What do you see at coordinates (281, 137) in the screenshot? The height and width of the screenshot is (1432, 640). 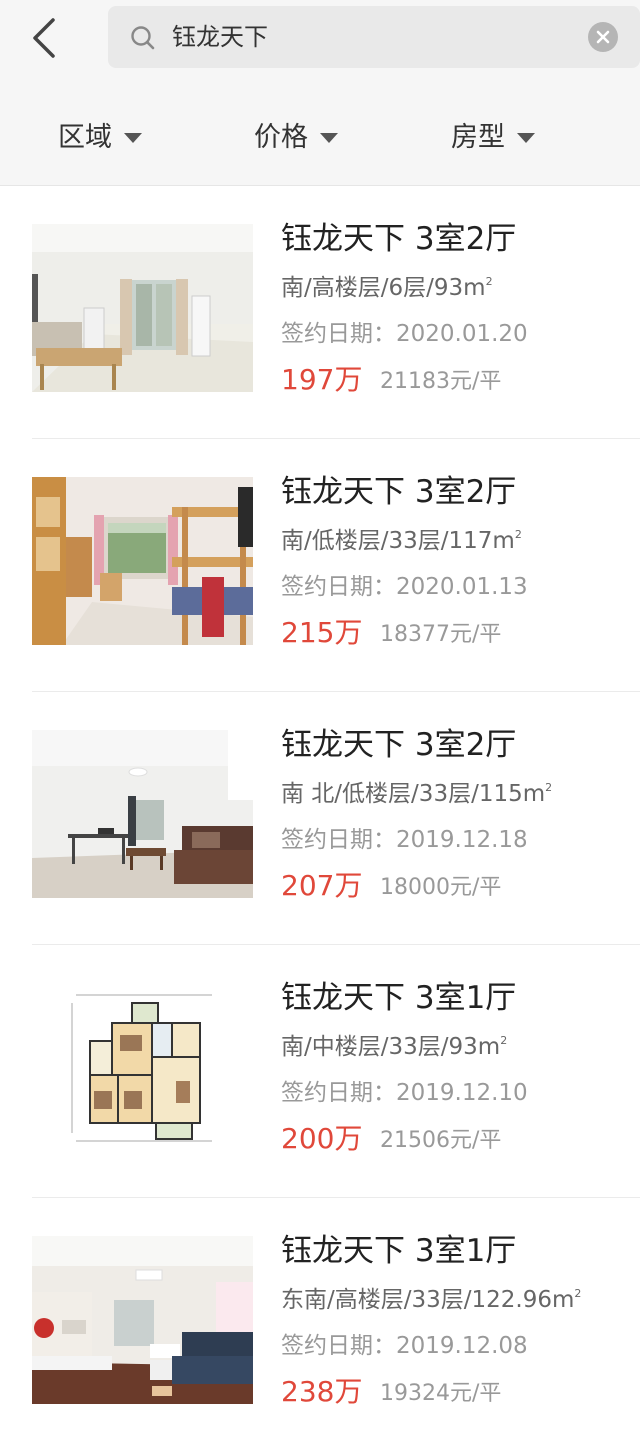 I see `filter-label: 价格` at bounding box center [281, 137].